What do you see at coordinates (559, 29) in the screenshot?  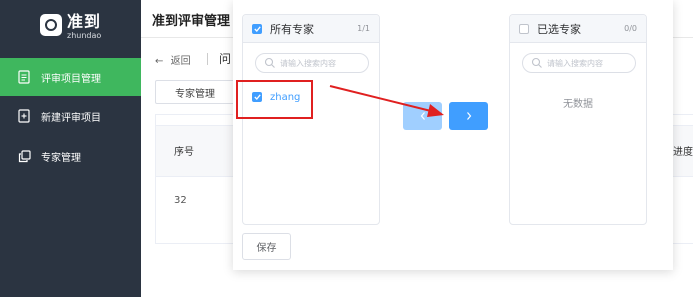 I see `panel-title: 已选专家` at bounding box center [559, 29].